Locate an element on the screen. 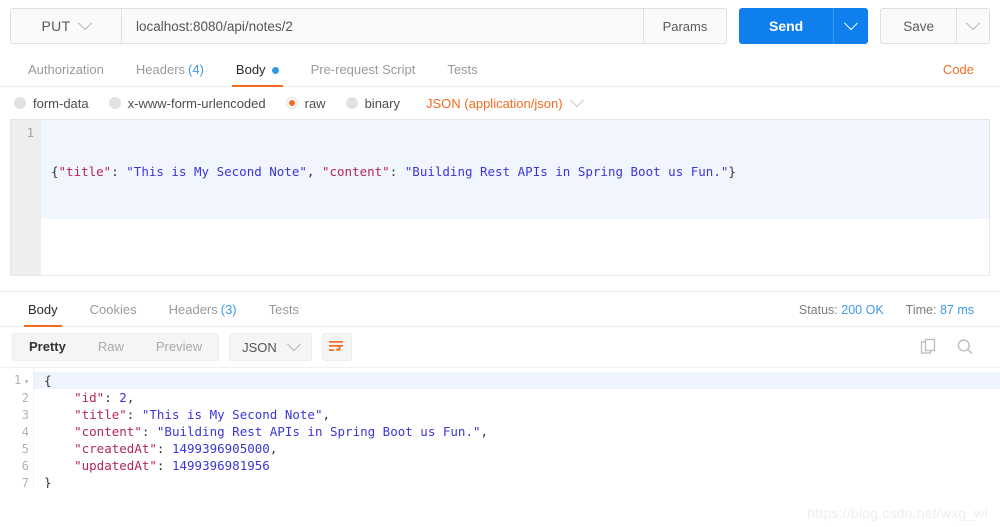 Image resolution: width=1000 pixels, height=527 pixels. status-label: Status: is located at coordinates (818, 310).